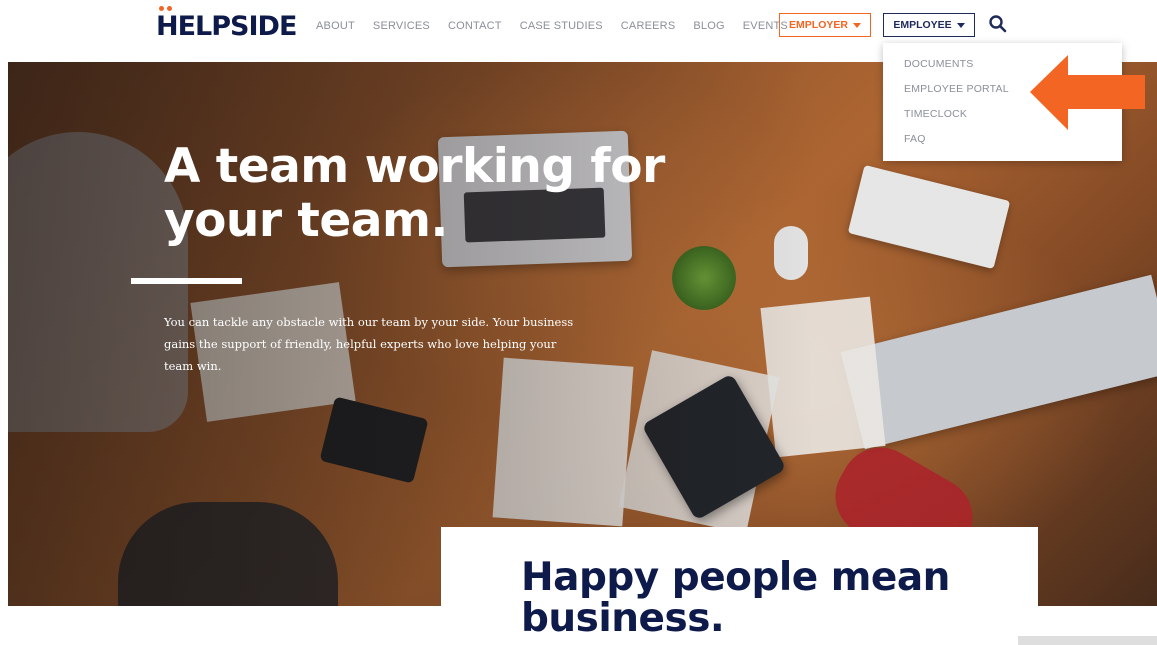 This screenshot has height=645, width=1157. What do you see at coordinates (648, 26) in the screenshot?
I see `nav-careers: CAREERS` at bounding box center [648, 26].